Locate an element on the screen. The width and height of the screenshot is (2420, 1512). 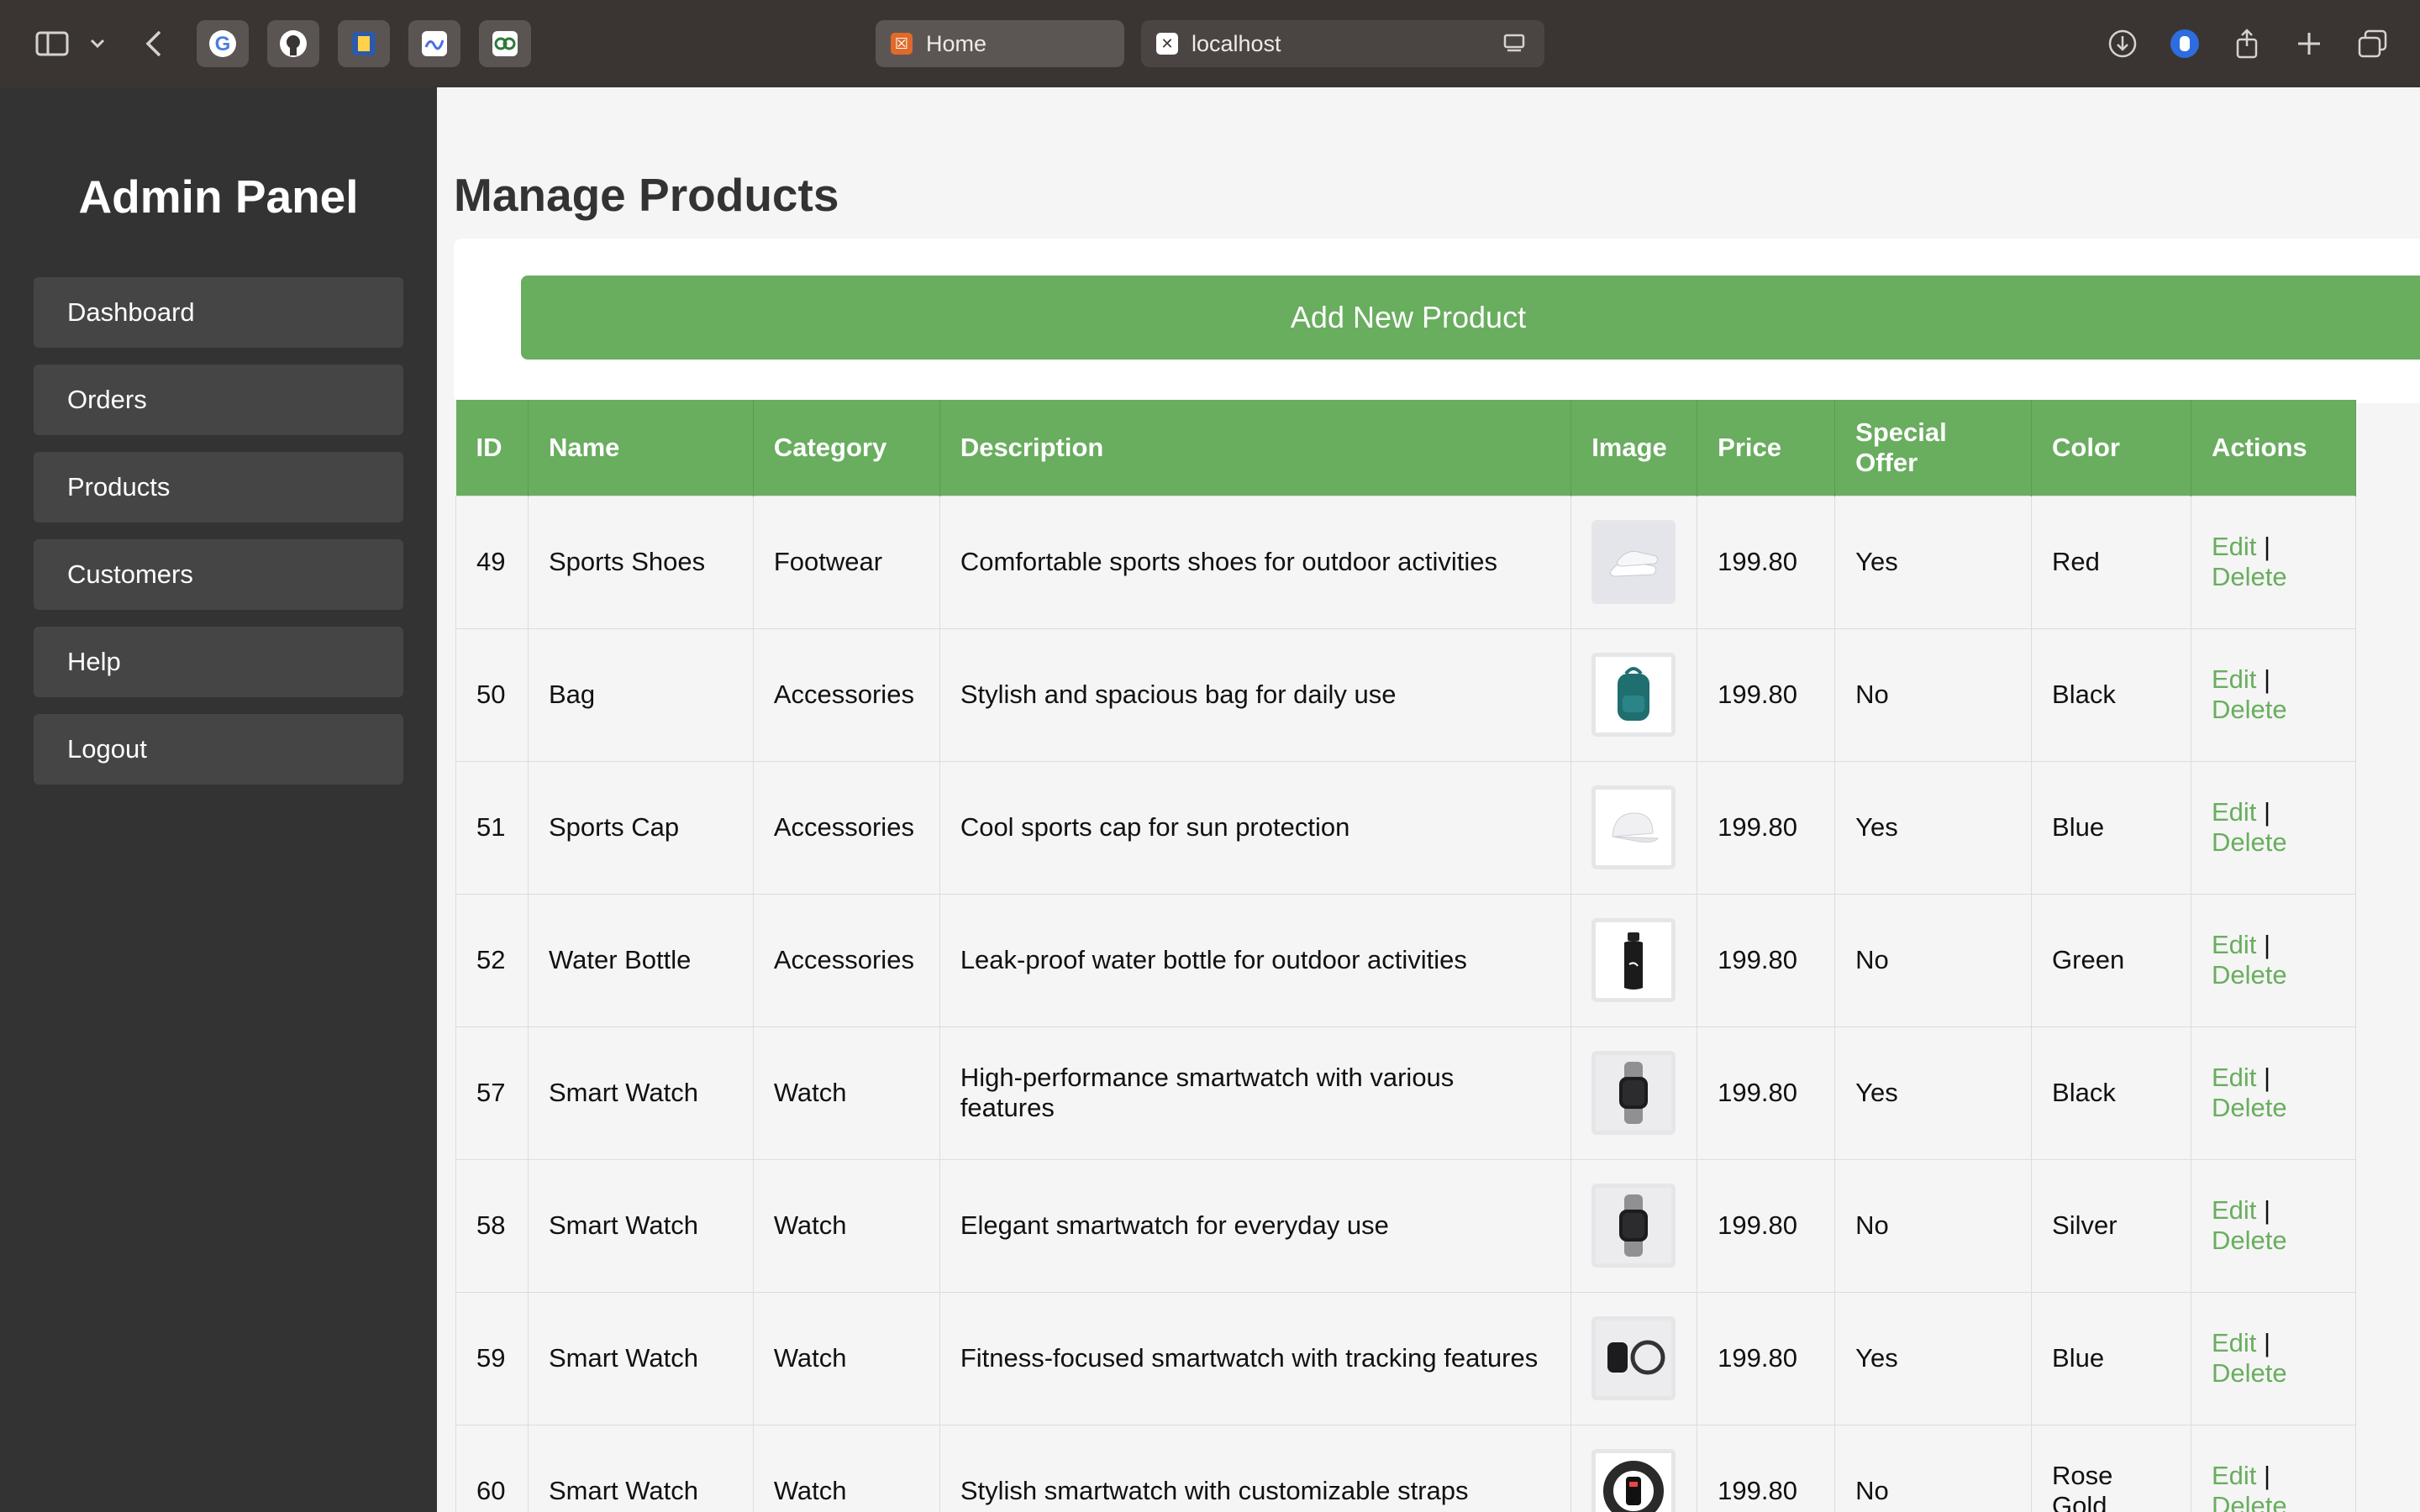
add-product-button: Add New Product is located at coordinates (1470, 318).